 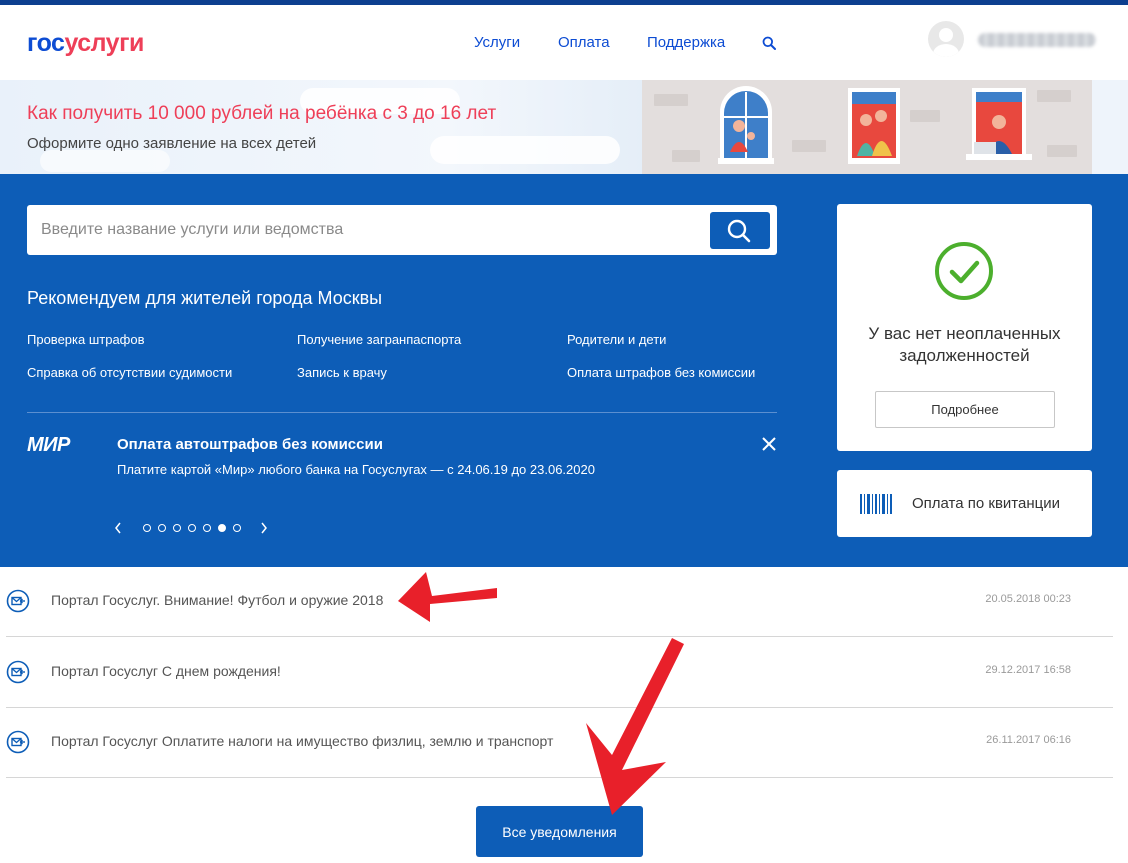 I want to click on recommendations-title: Рекомендуем для жителей города Москвы, so click(x=205, y=298).